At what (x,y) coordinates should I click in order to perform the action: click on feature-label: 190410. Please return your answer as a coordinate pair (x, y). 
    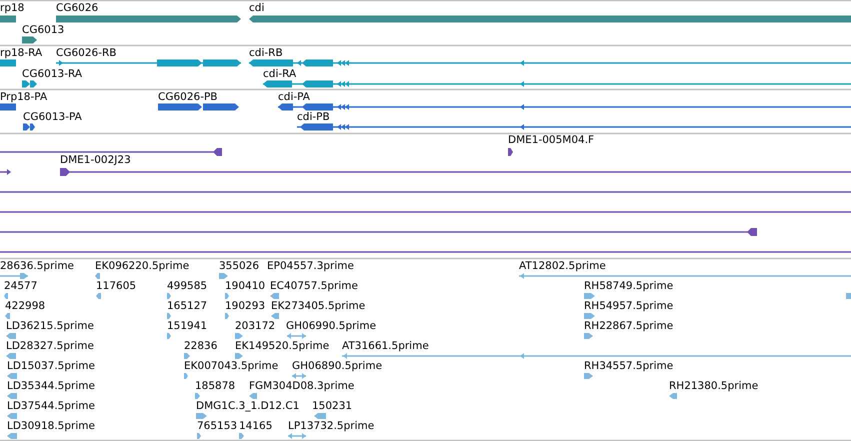
    Looking at the image, I should click on (245, 286).